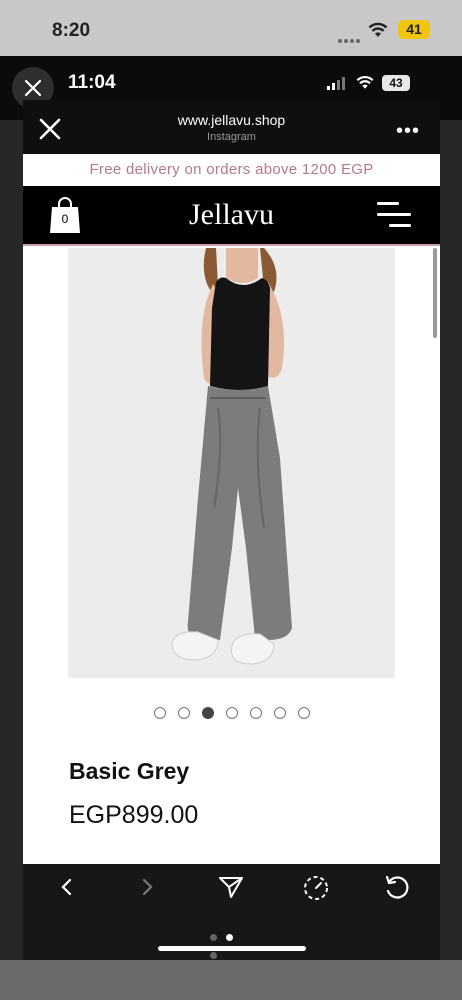 The width and height of the screenshot is (462, 1000). What do you see at coordinates (231, 170) in the screenshot?
I see `promo-banner: Free delivery on orders above 1200 EGP` at bounding box center [231, 170].